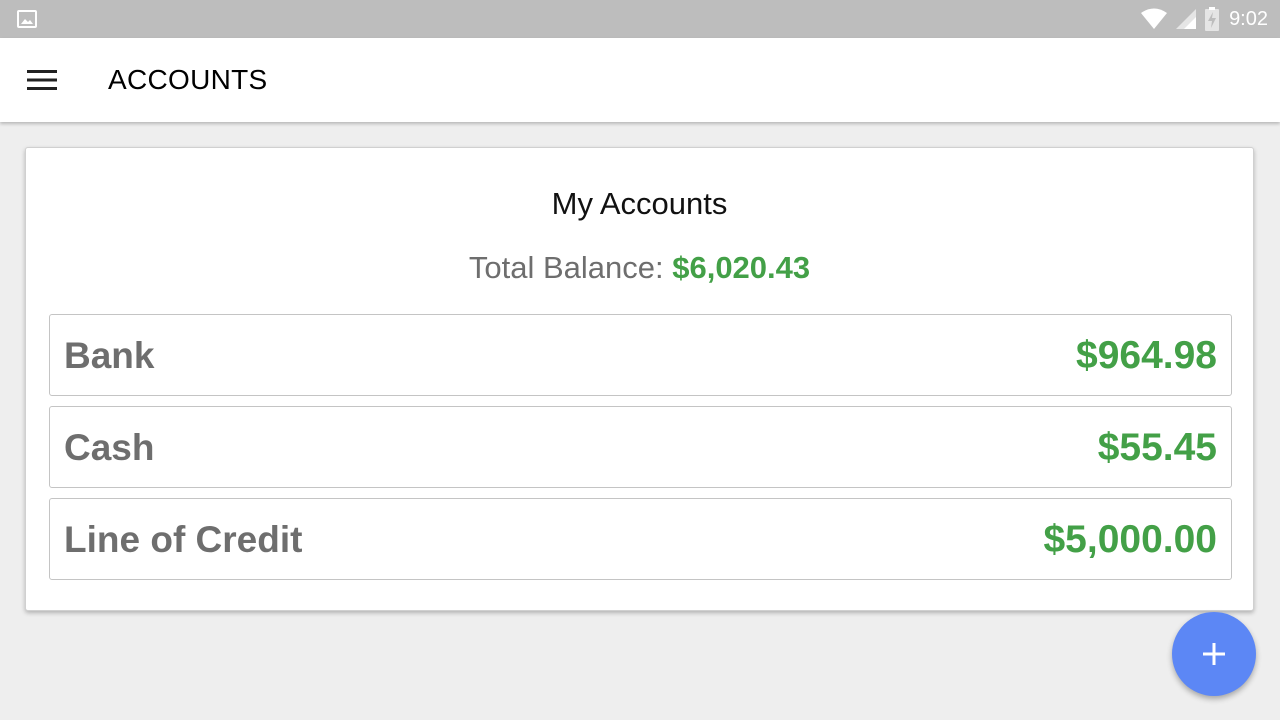 This screenshot has height=720, width=1280. What do you see at coordinates (640, 539) in the screenshot?
I see `account-row-line-of-credit: Line of Credit $5,000.00` at bounding box center [640, 539].